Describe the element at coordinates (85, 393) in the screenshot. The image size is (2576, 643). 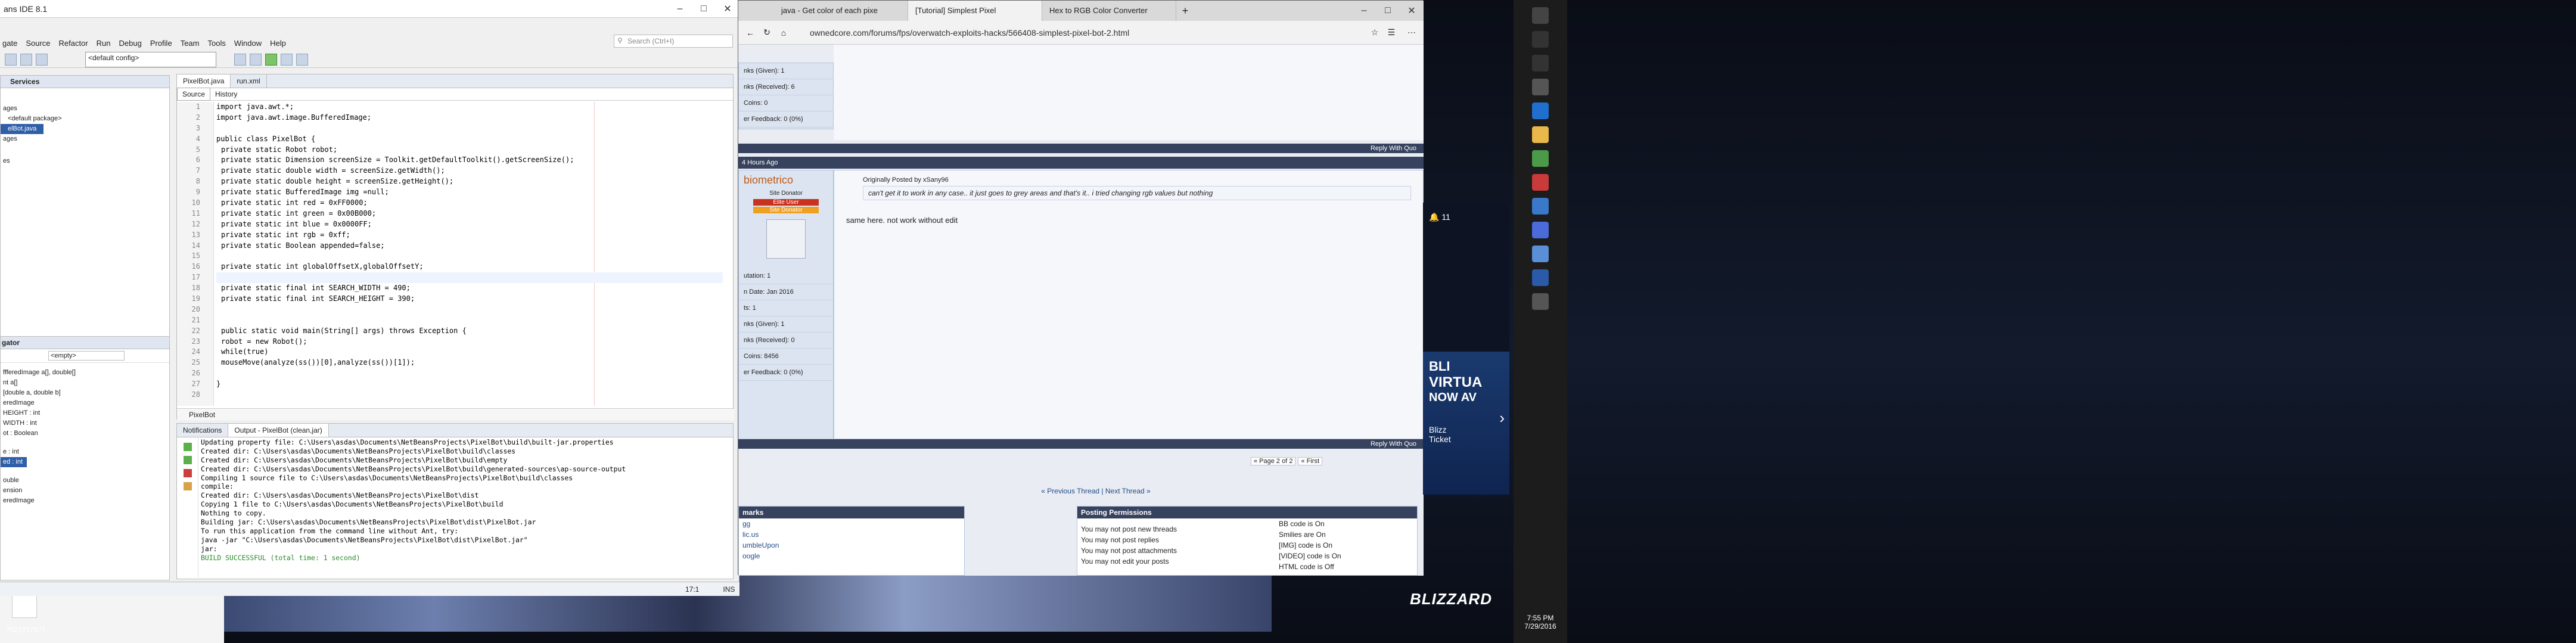
I see `navigator-item: [double a, double b]` at that location.